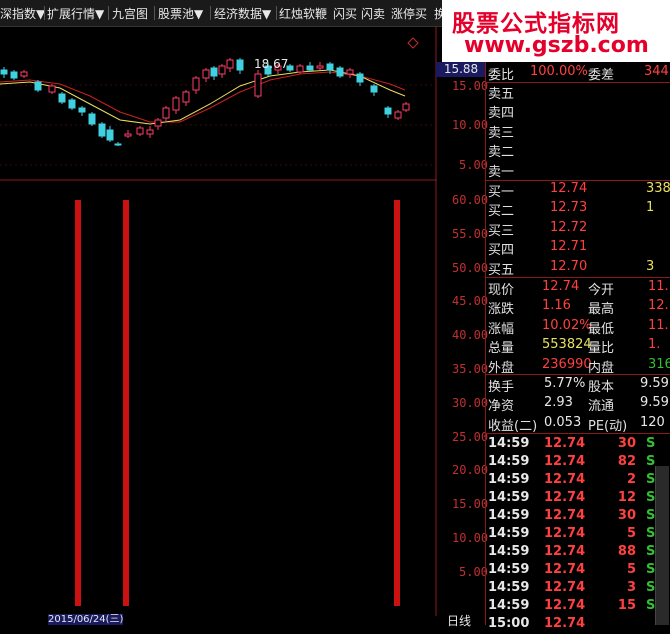 This screenshot has height=634, width=670. What do you see at coordinates (470, 538) in the screenshot?
I see `indicator-ytick: 10.00` at bounding box center [470, 538].